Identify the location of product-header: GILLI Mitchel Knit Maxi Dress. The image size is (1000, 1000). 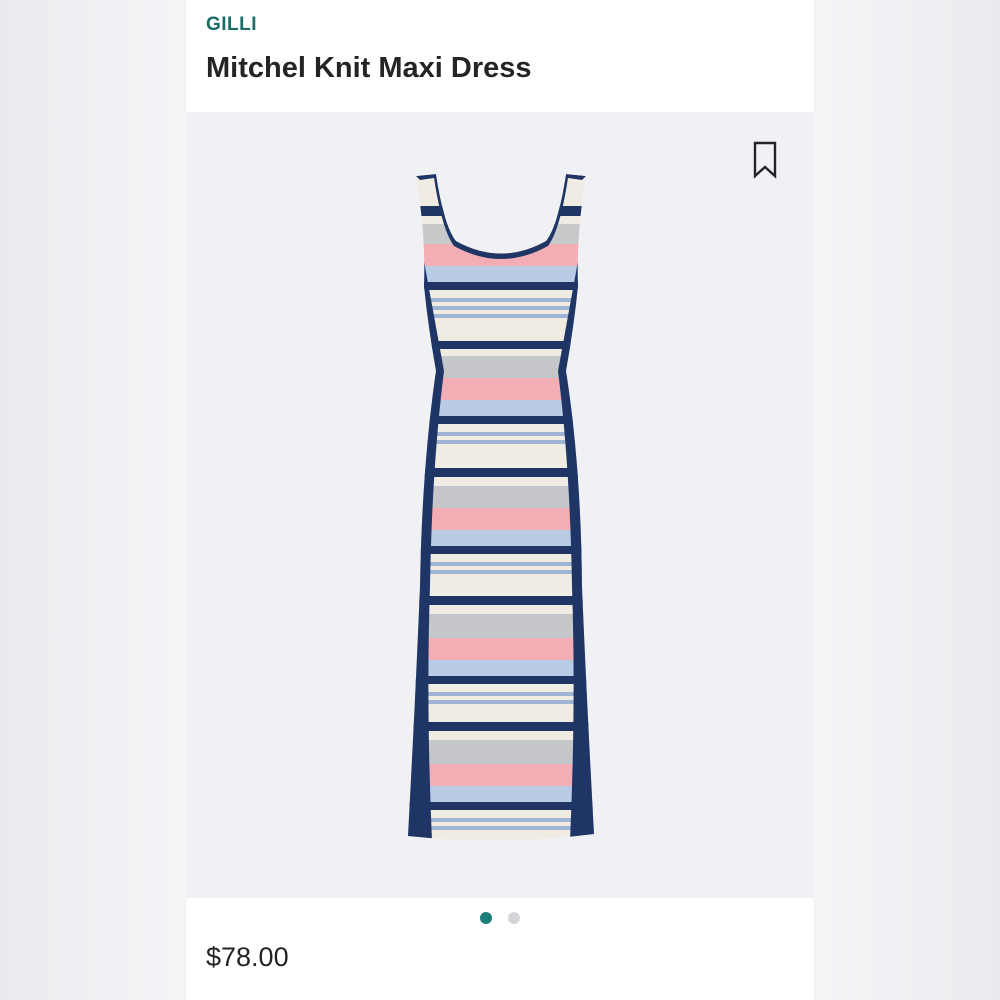
(500, 56).